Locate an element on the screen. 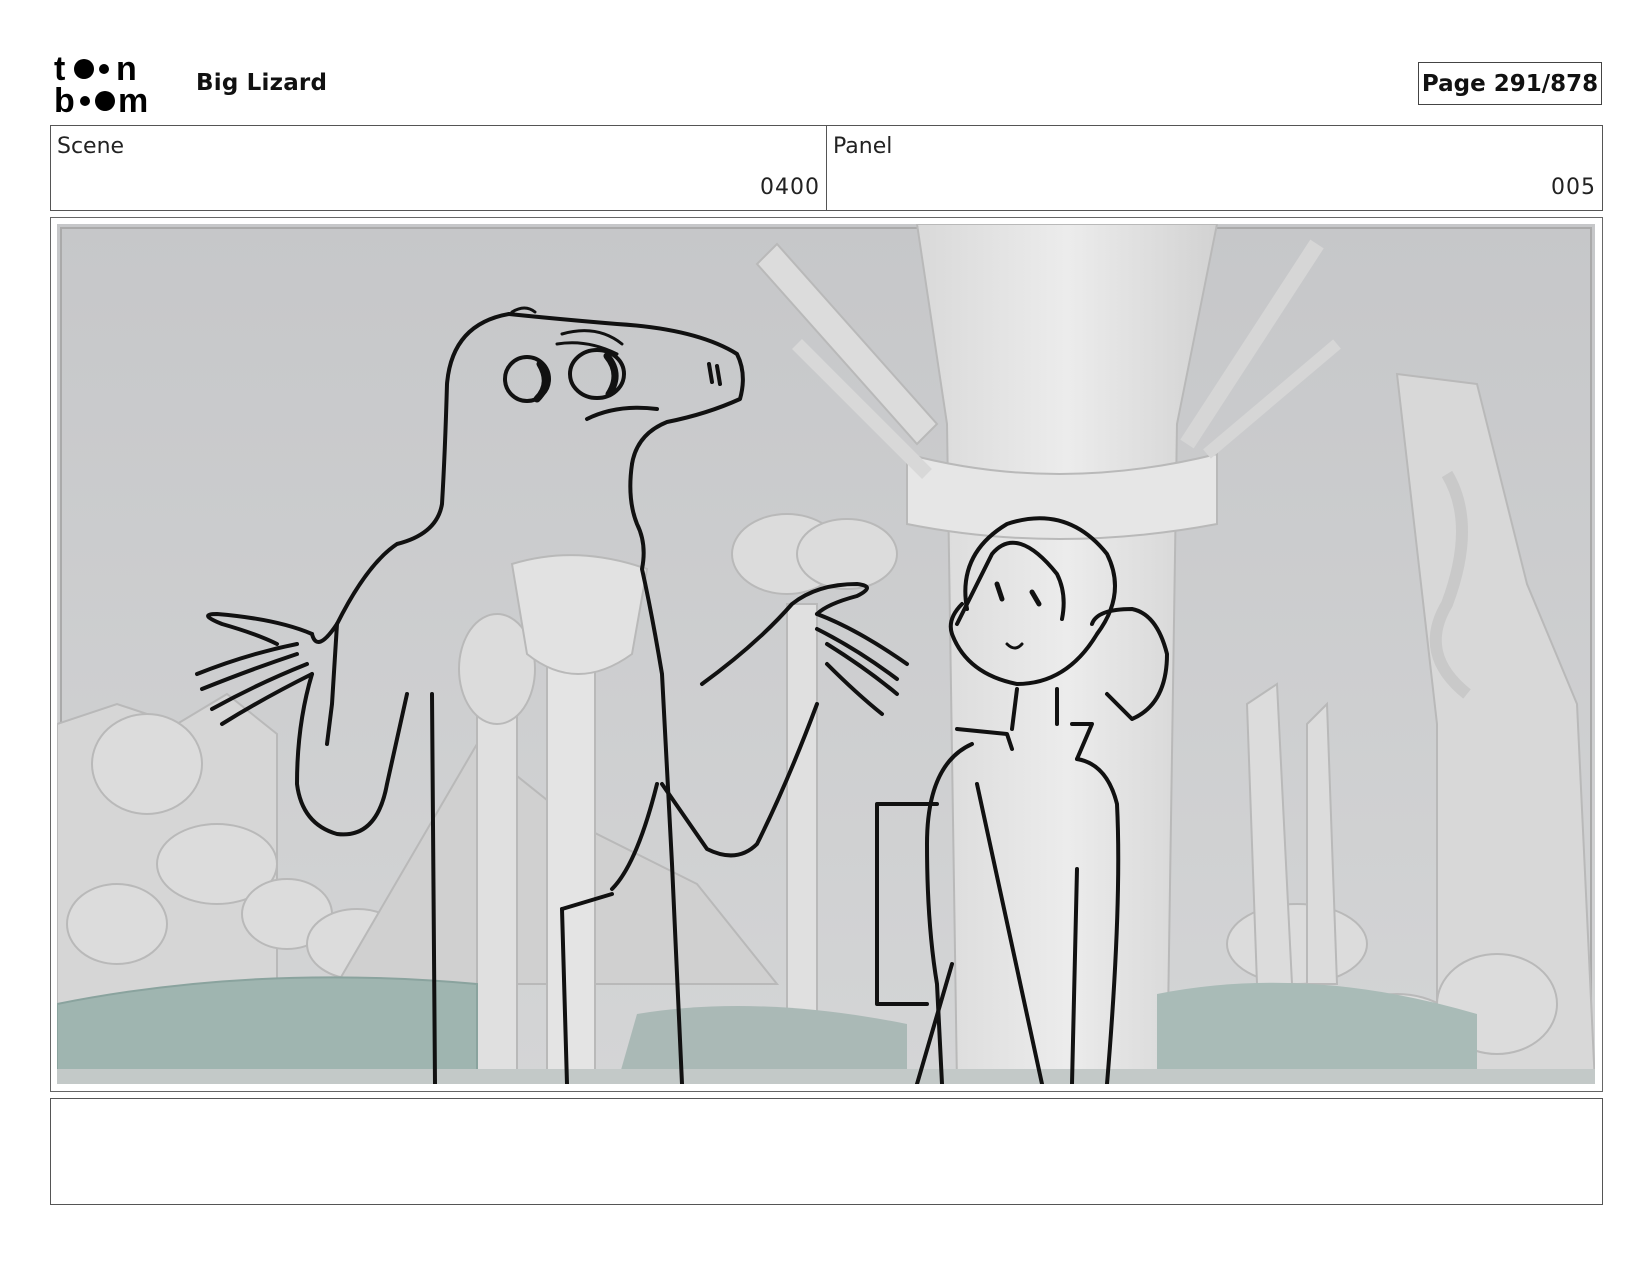 This screenshot has height=1275, width=1650. panel-cell: Panel 005 is located at coordinates (1214, 168).